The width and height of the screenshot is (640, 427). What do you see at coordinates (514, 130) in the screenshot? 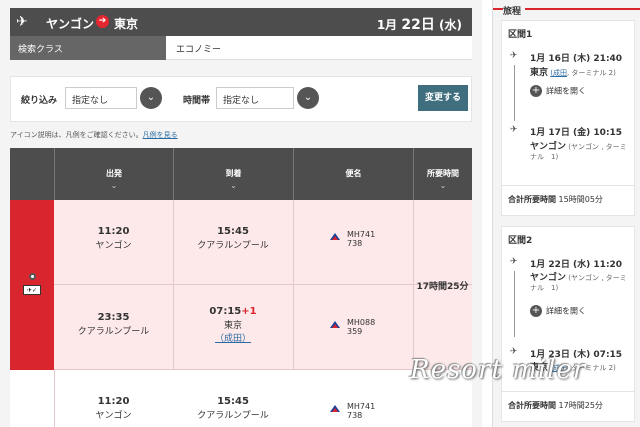
I see `landing-icon: ✈` at bounding box center [514, 130].